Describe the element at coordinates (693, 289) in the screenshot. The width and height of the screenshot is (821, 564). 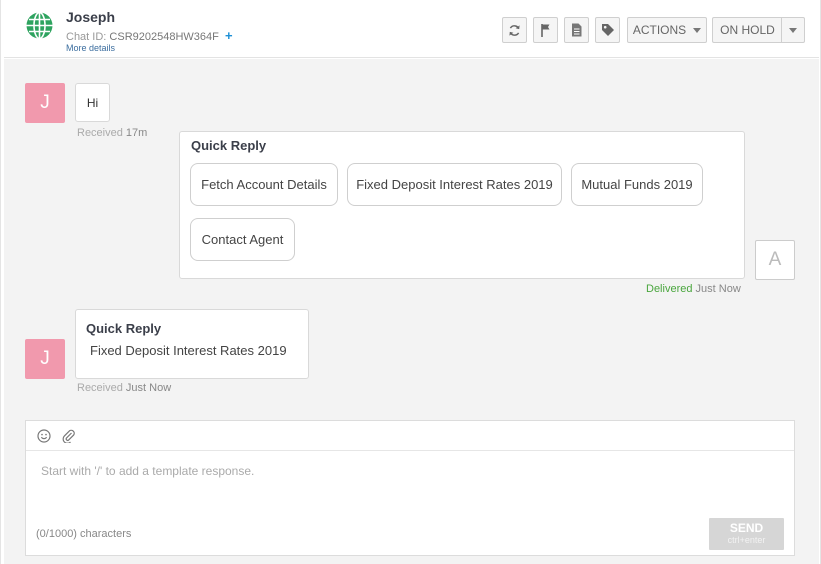
I see `message-meta: Delivered Just Now` at that location.